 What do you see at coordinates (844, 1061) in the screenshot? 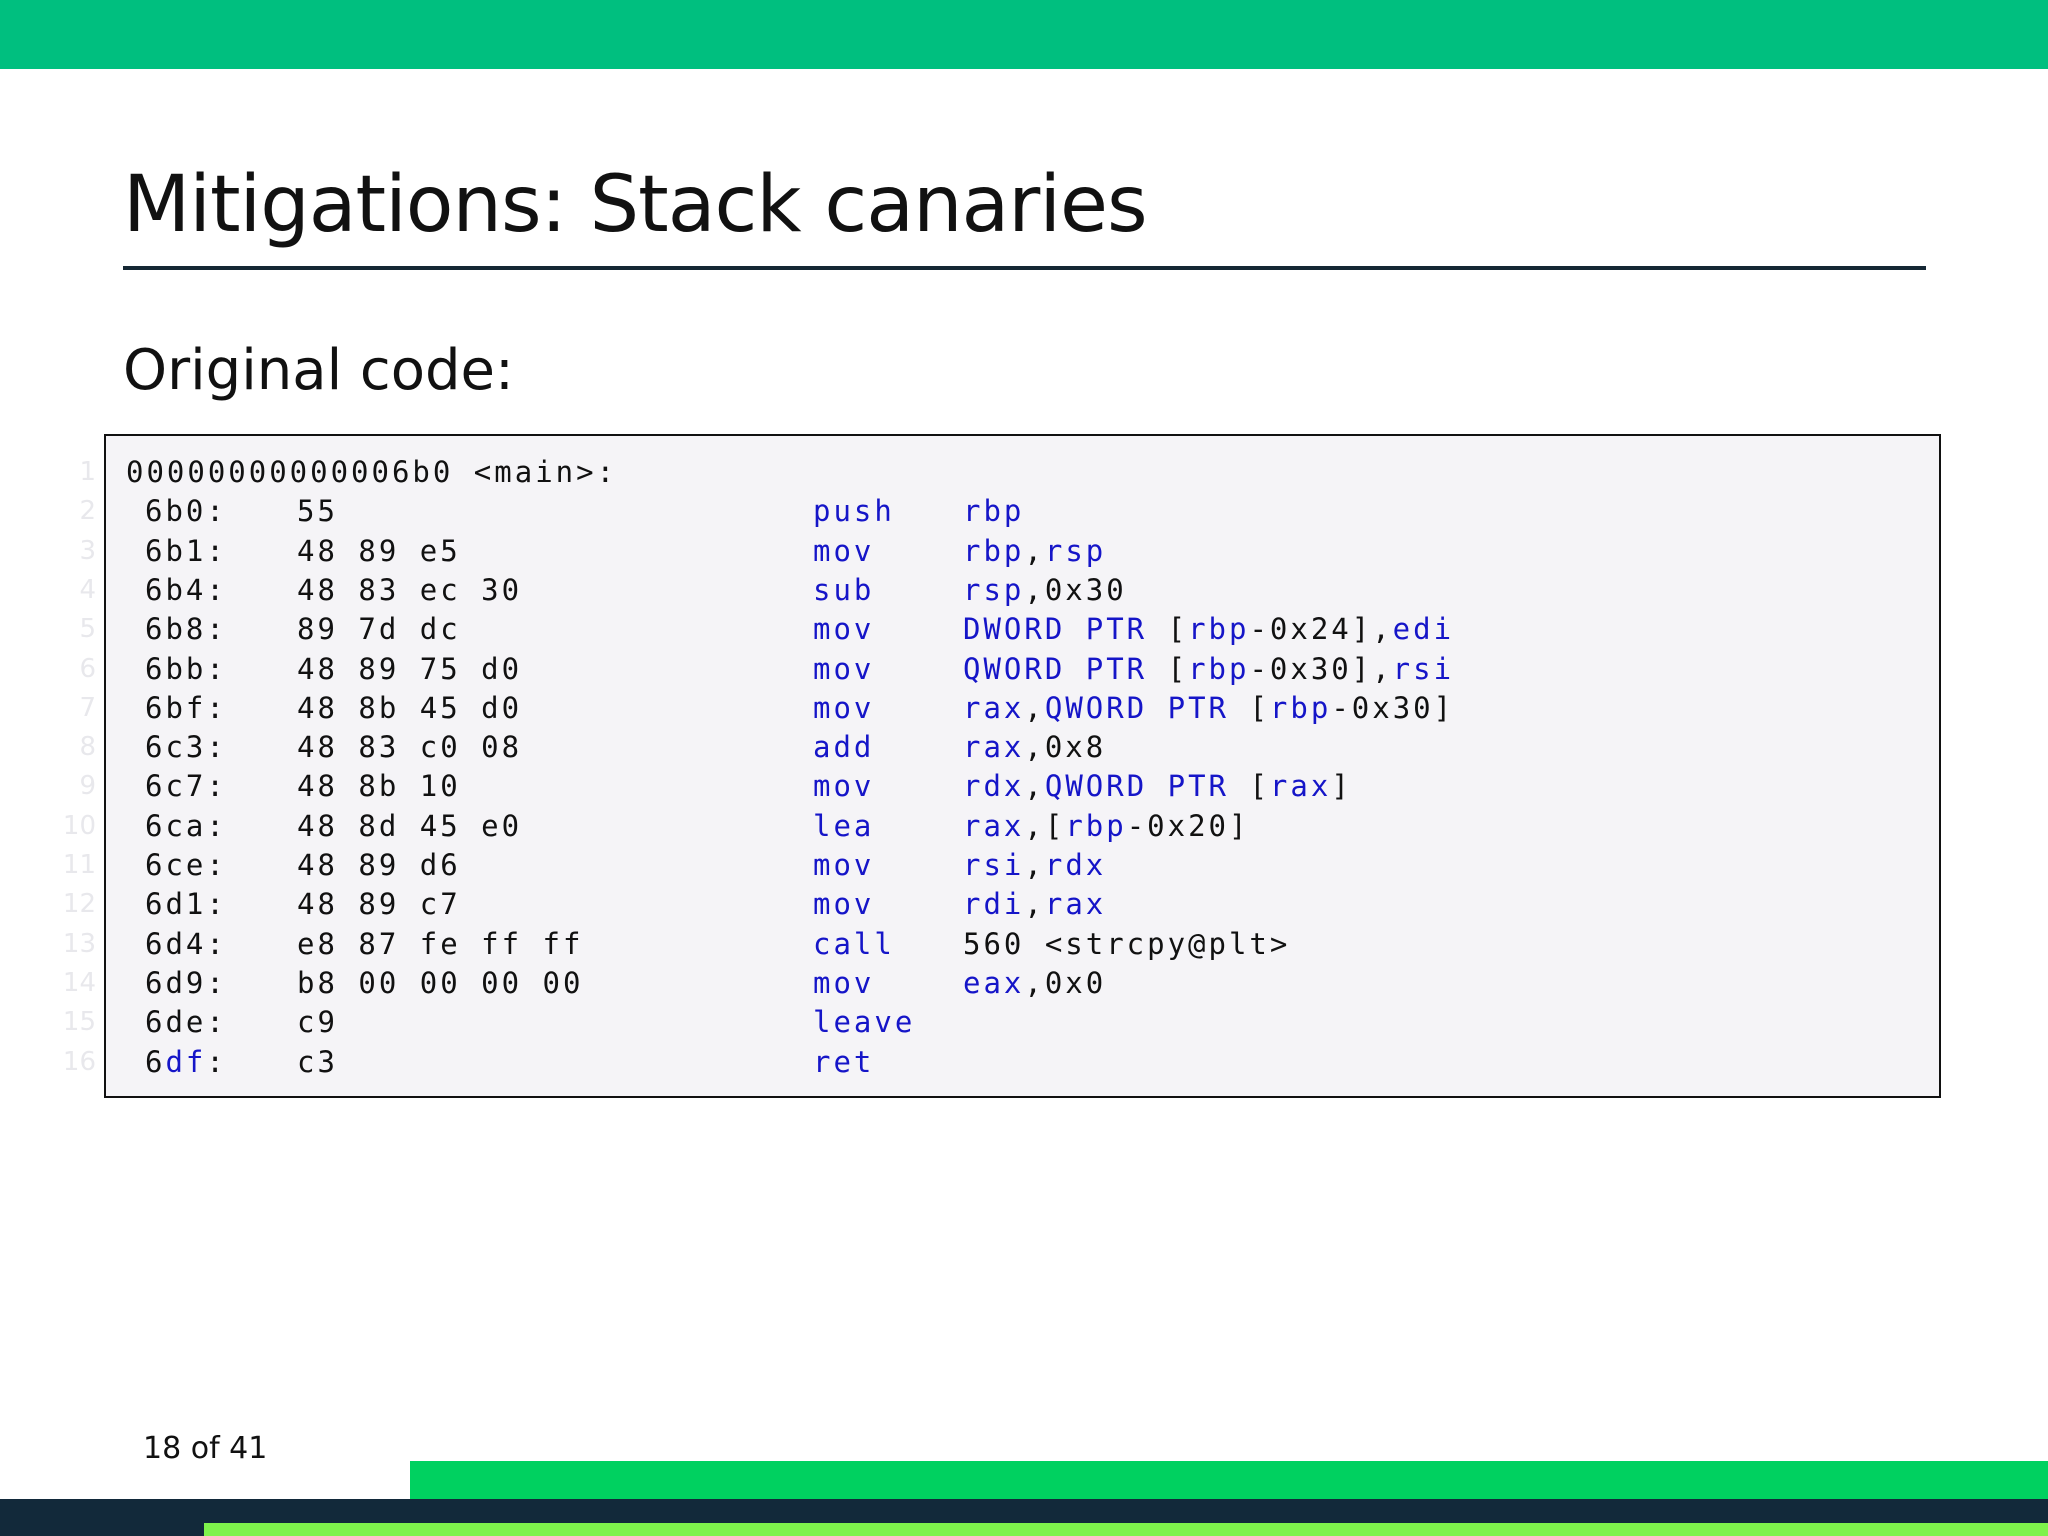
I see `instruction-mnemonic: ret` at bounding box center [844, 1061].